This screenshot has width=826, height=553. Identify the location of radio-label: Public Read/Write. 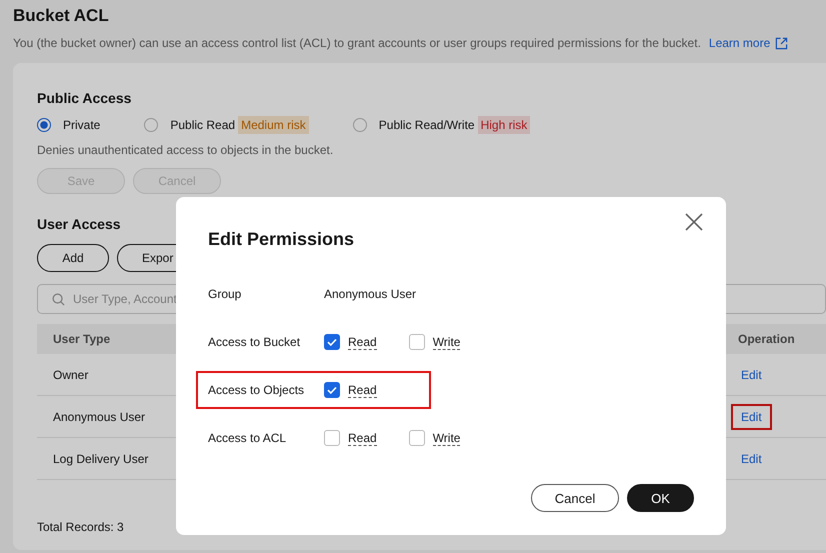
(426, 125).